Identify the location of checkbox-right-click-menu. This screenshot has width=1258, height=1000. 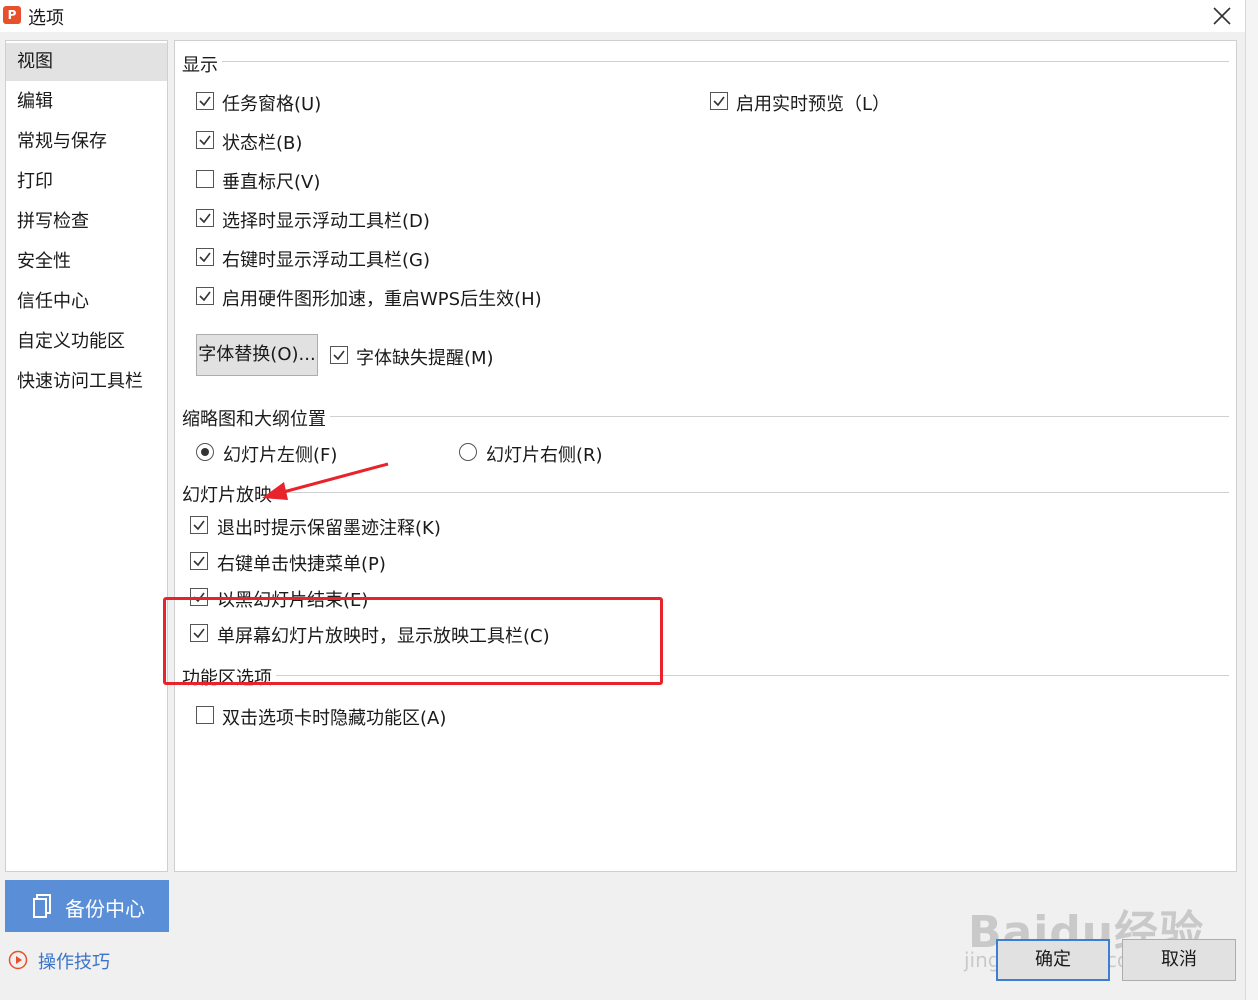
(199, 561).